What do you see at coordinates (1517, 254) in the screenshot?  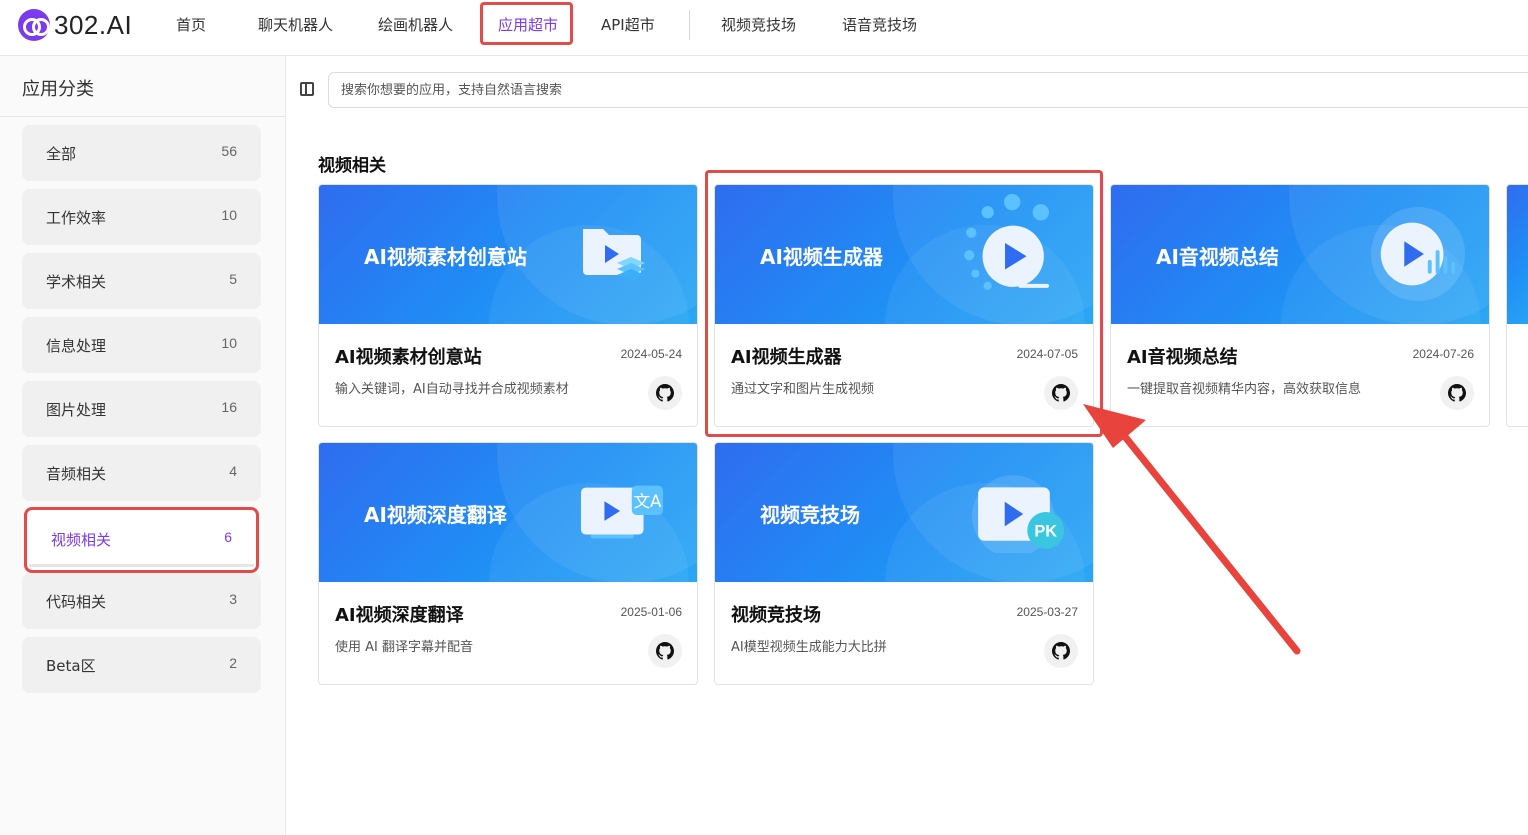 I see `card-banner` at bounding box center [1517, 254].